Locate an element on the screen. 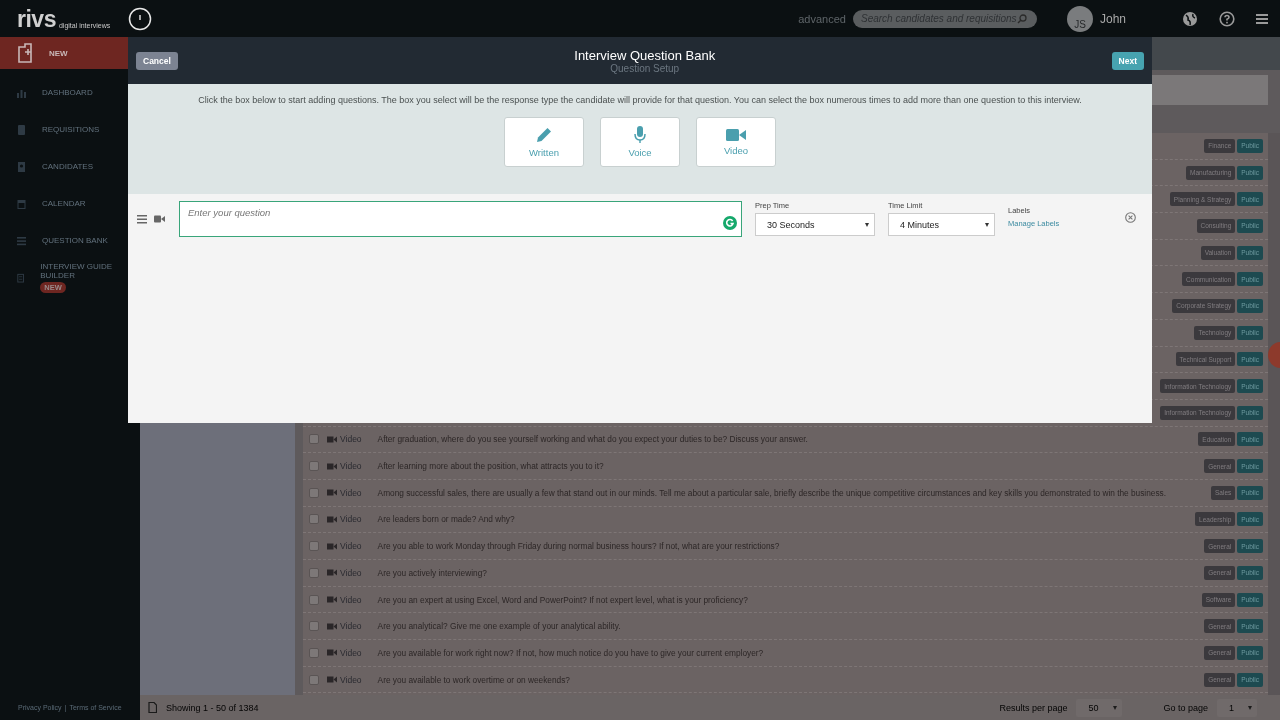 This screenshot has width=1280, height=720. go-to-page-label: Go to page is located at coordinates (1185, 707).